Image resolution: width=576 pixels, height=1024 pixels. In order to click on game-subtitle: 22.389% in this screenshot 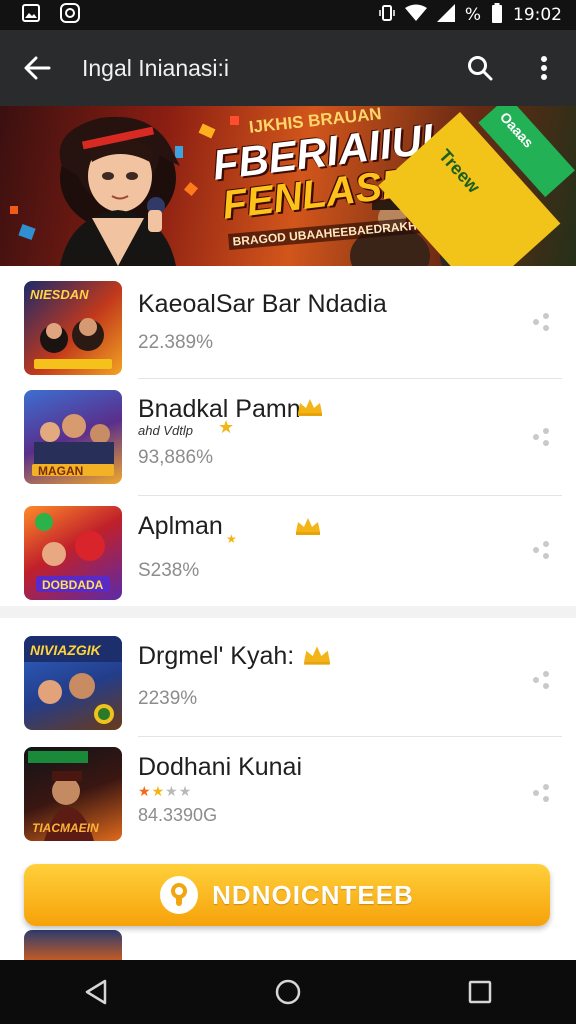, I will do `click(176, 342)`.